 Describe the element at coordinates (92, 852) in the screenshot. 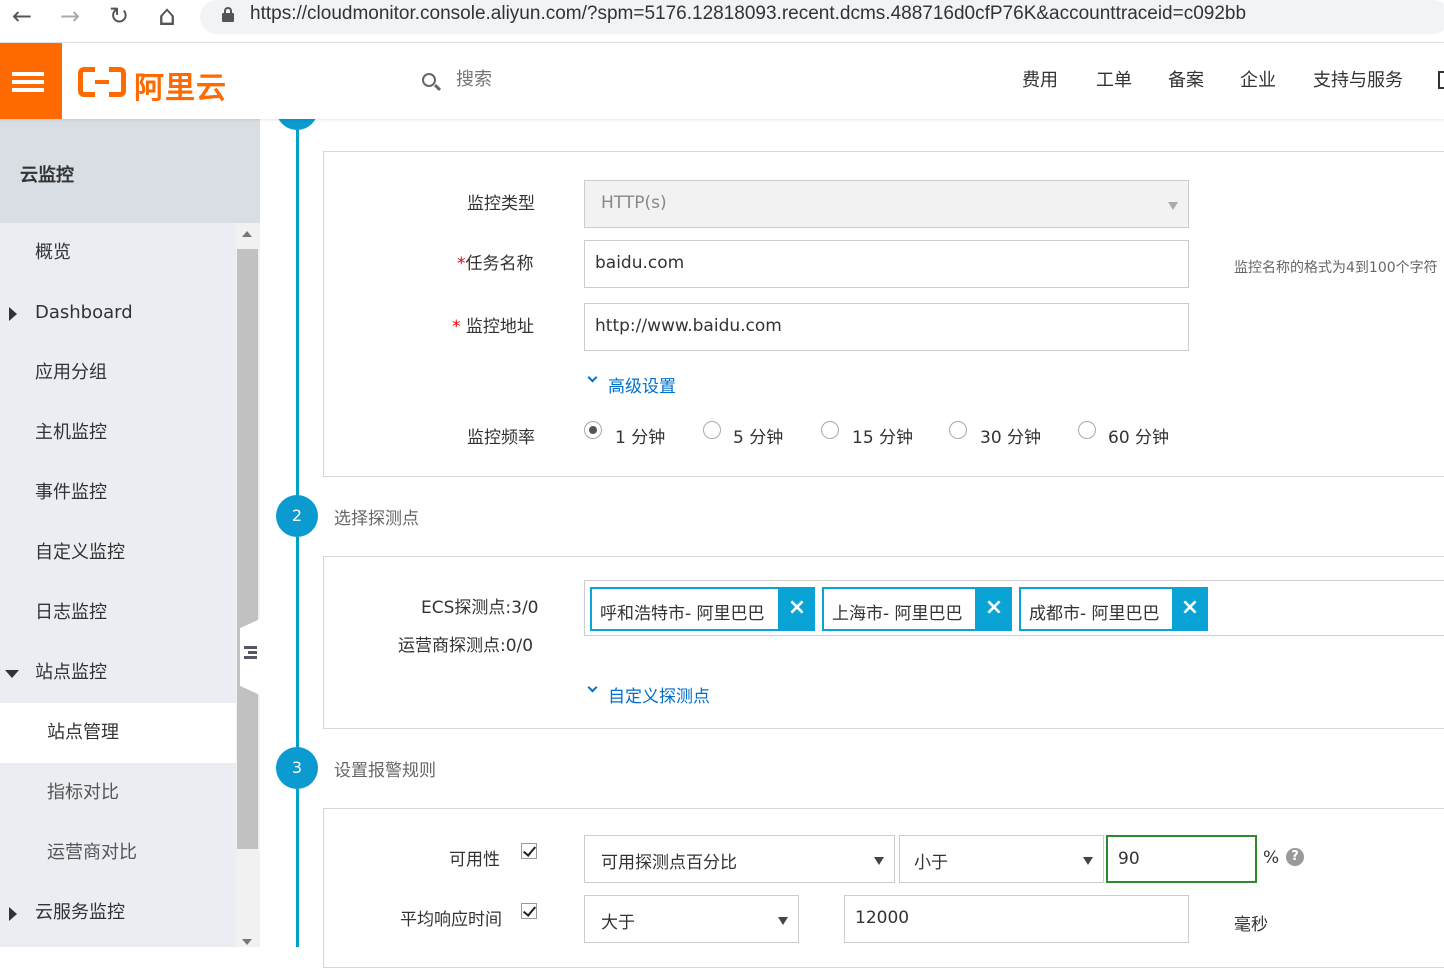

I see `sidebar-item-label: 运营商对比` at that location.